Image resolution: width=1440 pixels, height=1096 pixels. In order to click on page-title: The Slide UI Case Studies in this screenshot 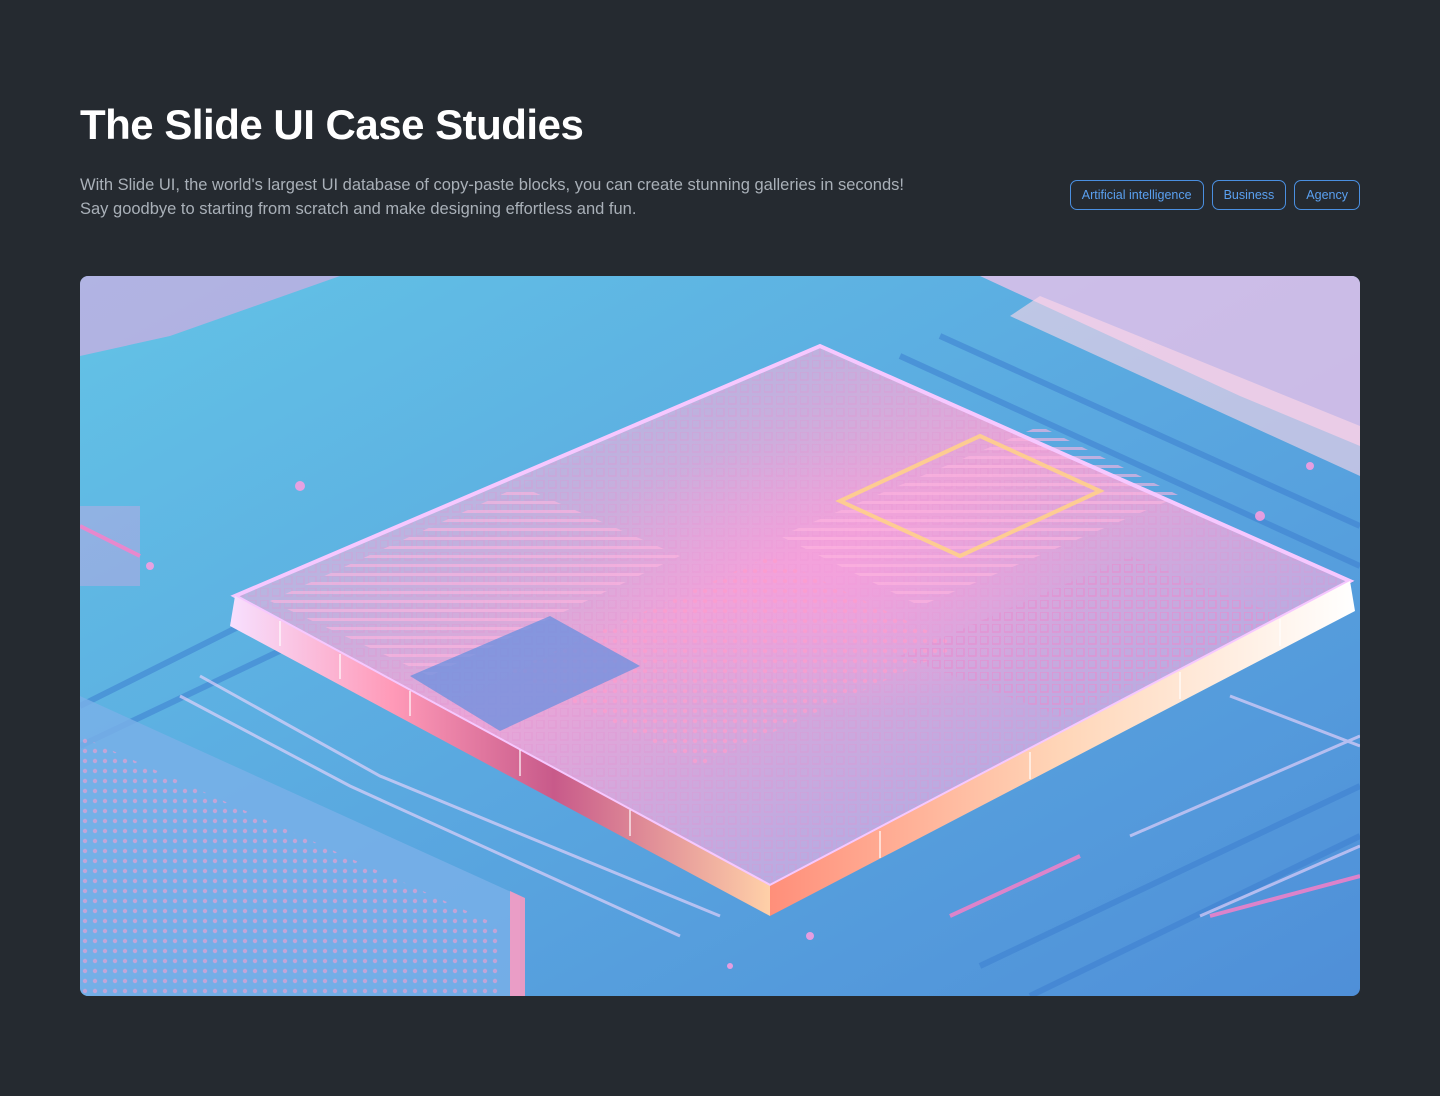, I will do `click(332, 124)`.